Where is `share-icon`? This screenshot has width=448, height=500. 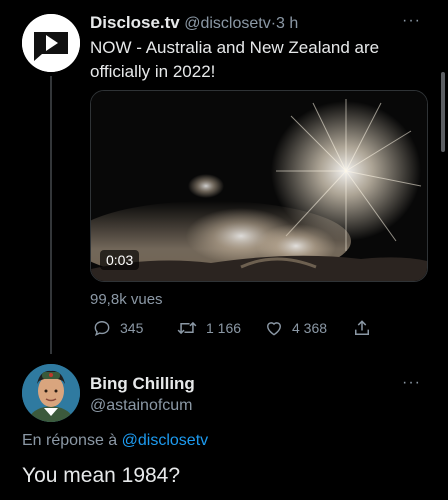
share-icon is located at coordinates (362, 327).